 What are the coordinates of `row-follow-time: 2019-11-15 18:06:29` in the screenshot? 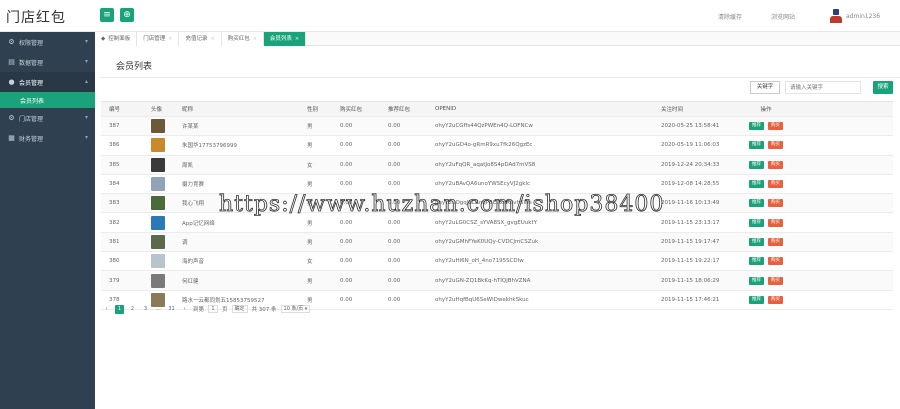 It's located at (690, 280).